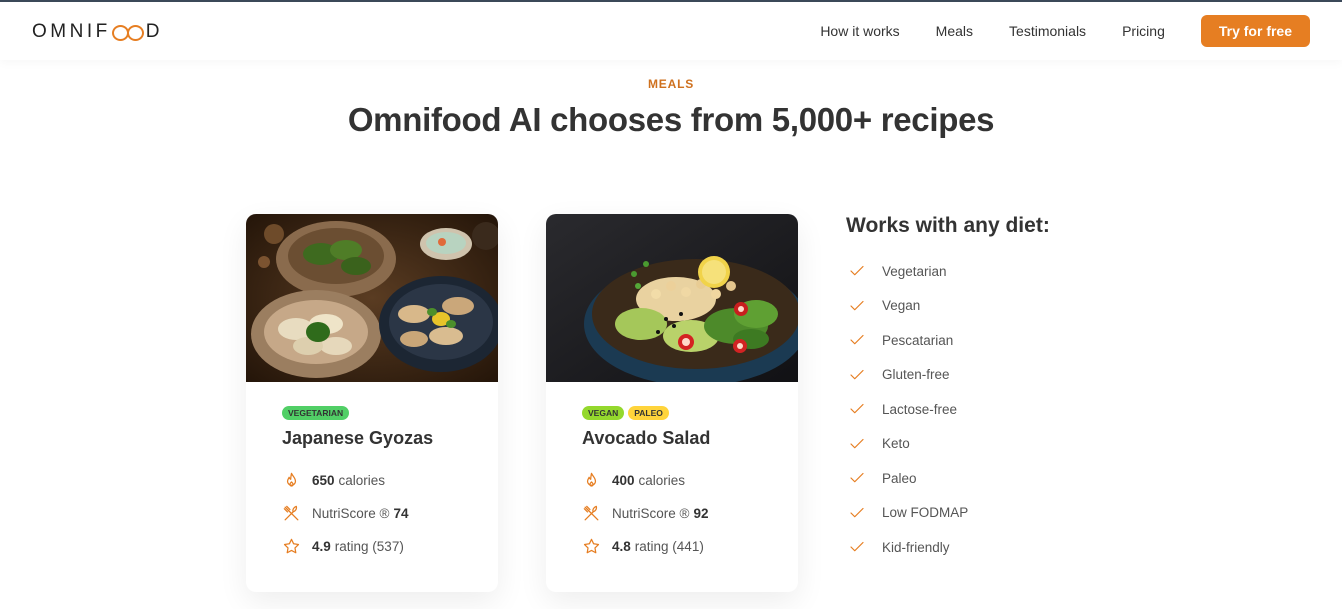  I want to click on meal-calories: 400 calories, so click(672, 480).